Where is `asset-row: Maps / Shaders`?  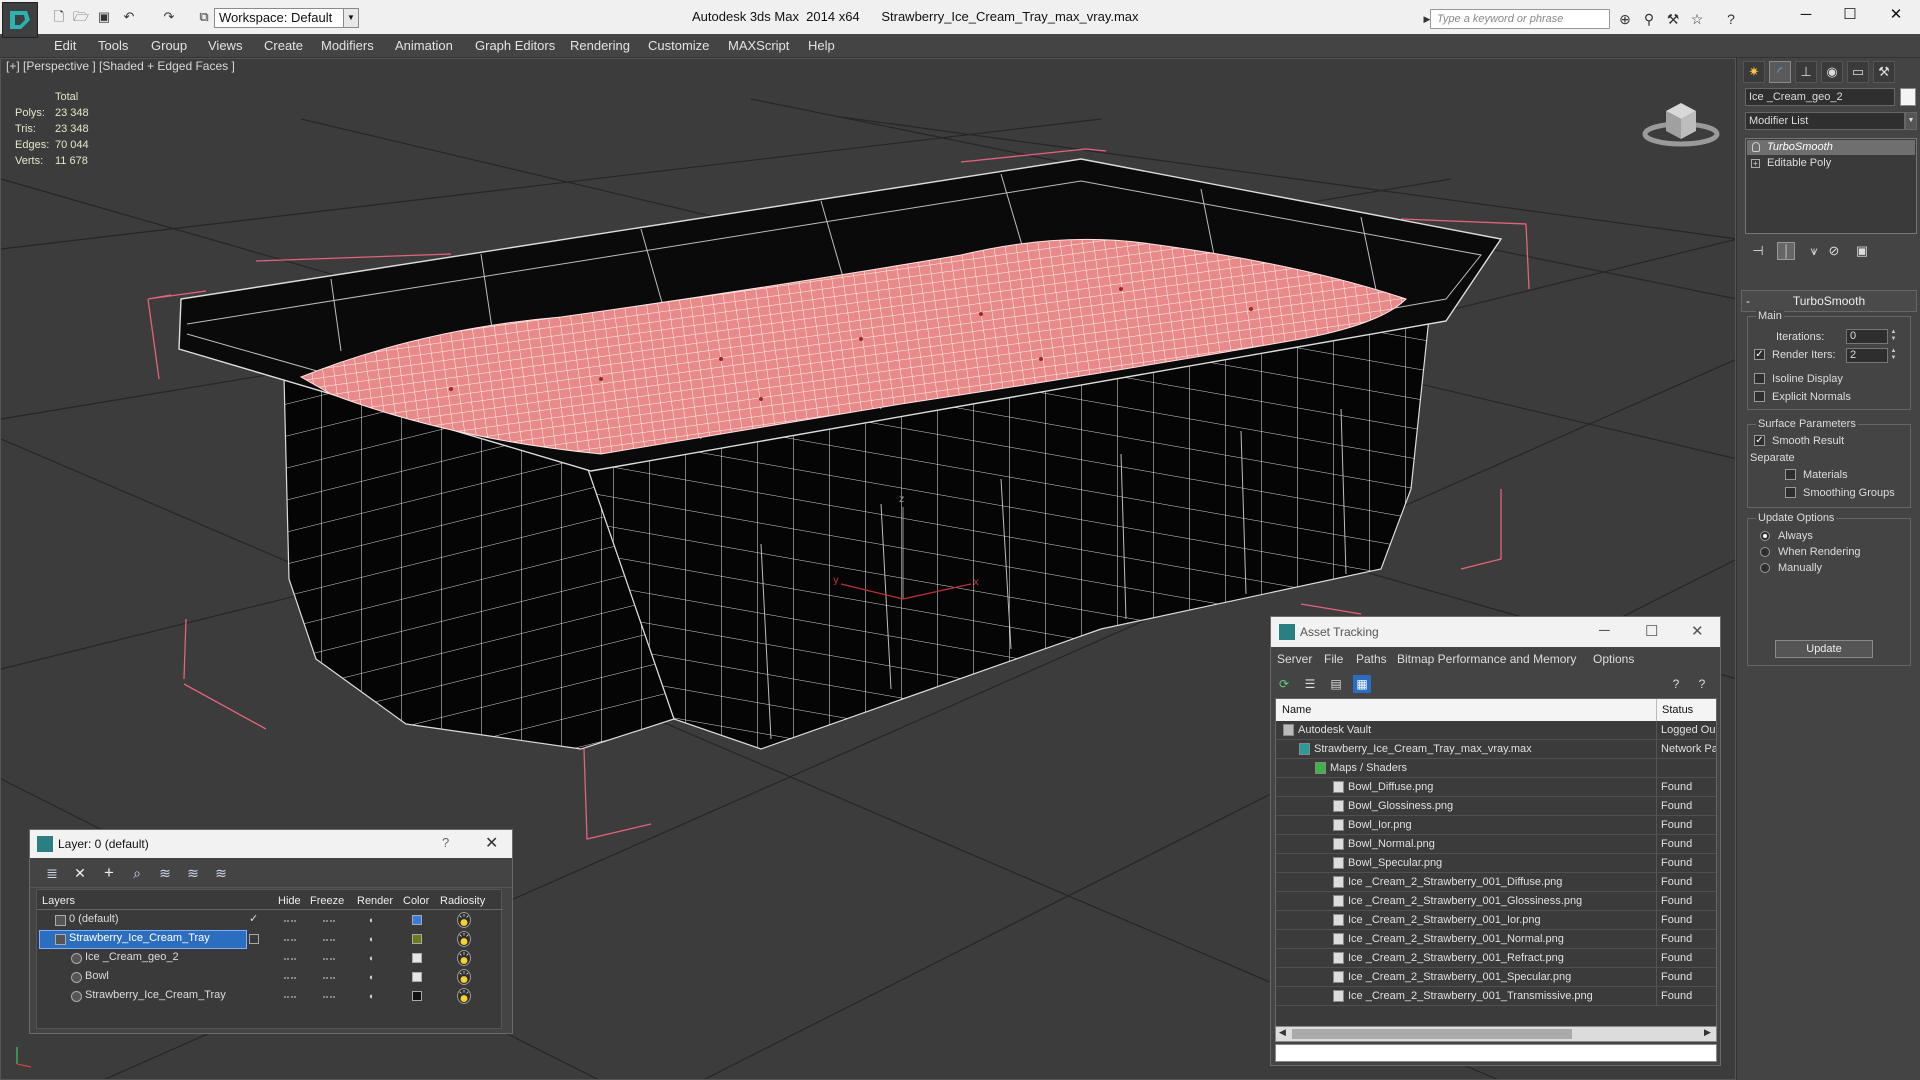
asset-row: Maps / Shaders is located at coordinates (1496, 768).